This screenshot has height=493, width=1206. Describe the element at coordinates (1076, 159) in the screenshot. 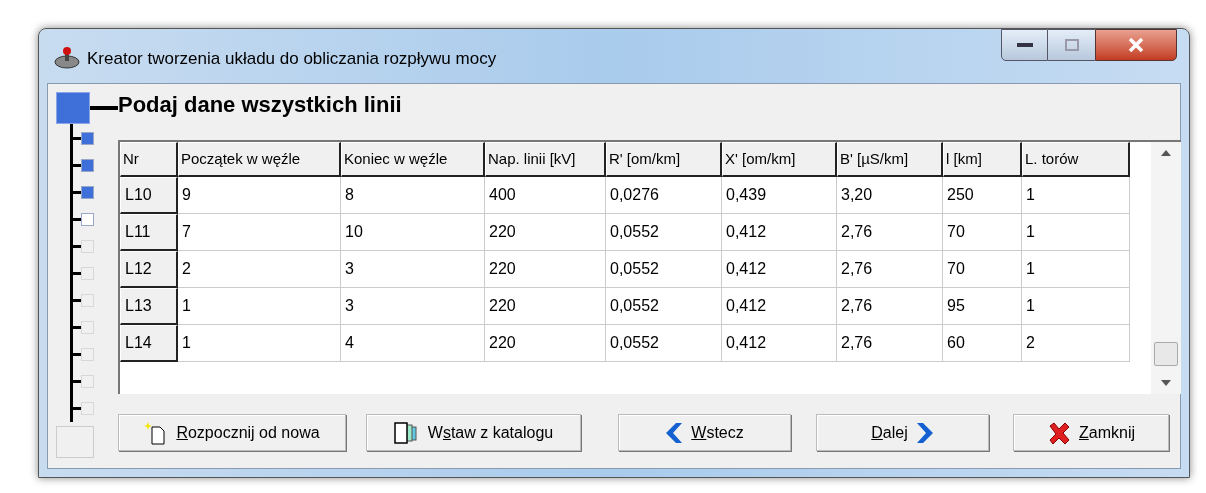

I see `column-header: L. torów` at that location.